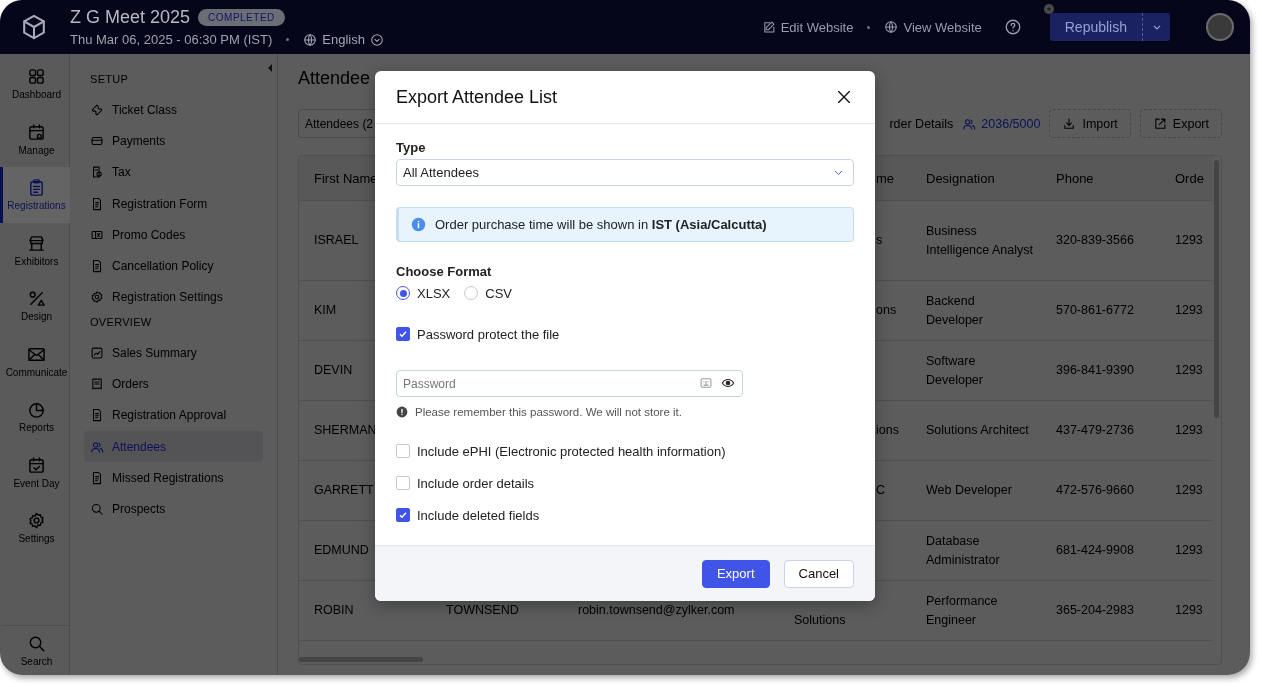  Describe the element at coordinates (548, 412) in the screenshot. I see `password-hint: Please remember this password. We will not store it.` at that location.